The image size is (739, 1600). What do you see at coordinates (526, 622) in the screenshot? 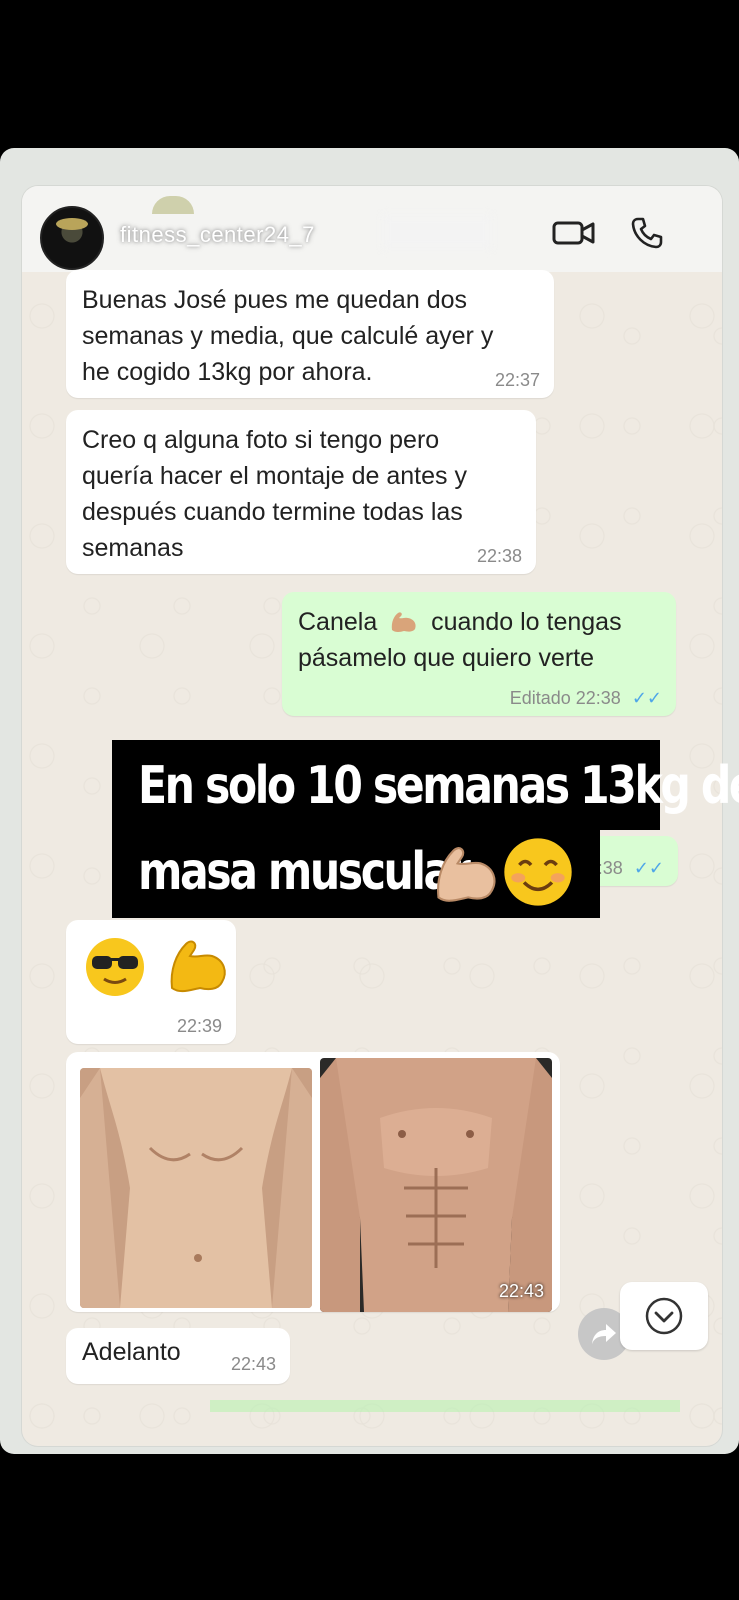
I see `message-text-part: cuando lo tengas` at bounding box center [526, 622].